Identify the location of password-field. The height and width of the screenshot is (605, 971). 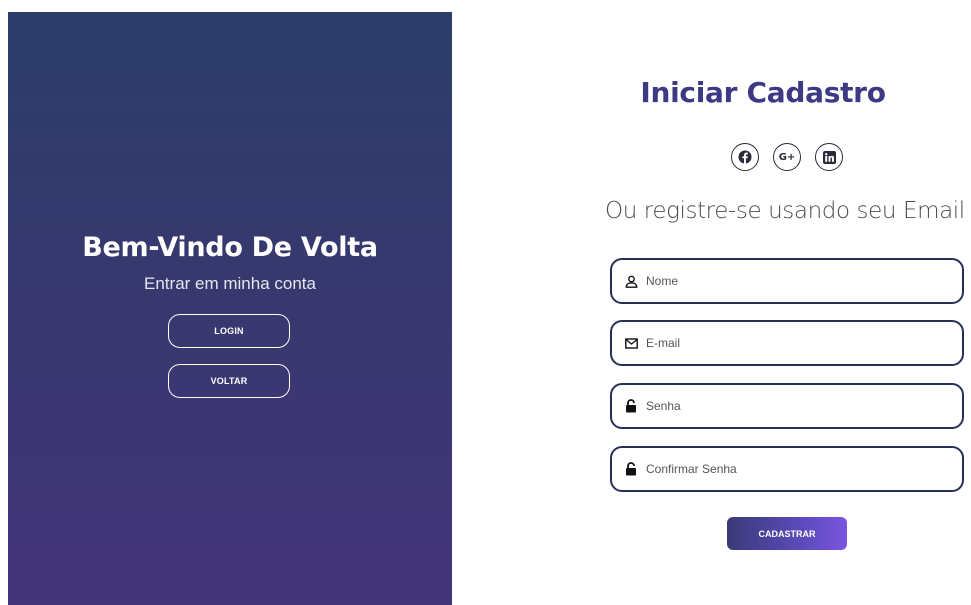
(787, 406).